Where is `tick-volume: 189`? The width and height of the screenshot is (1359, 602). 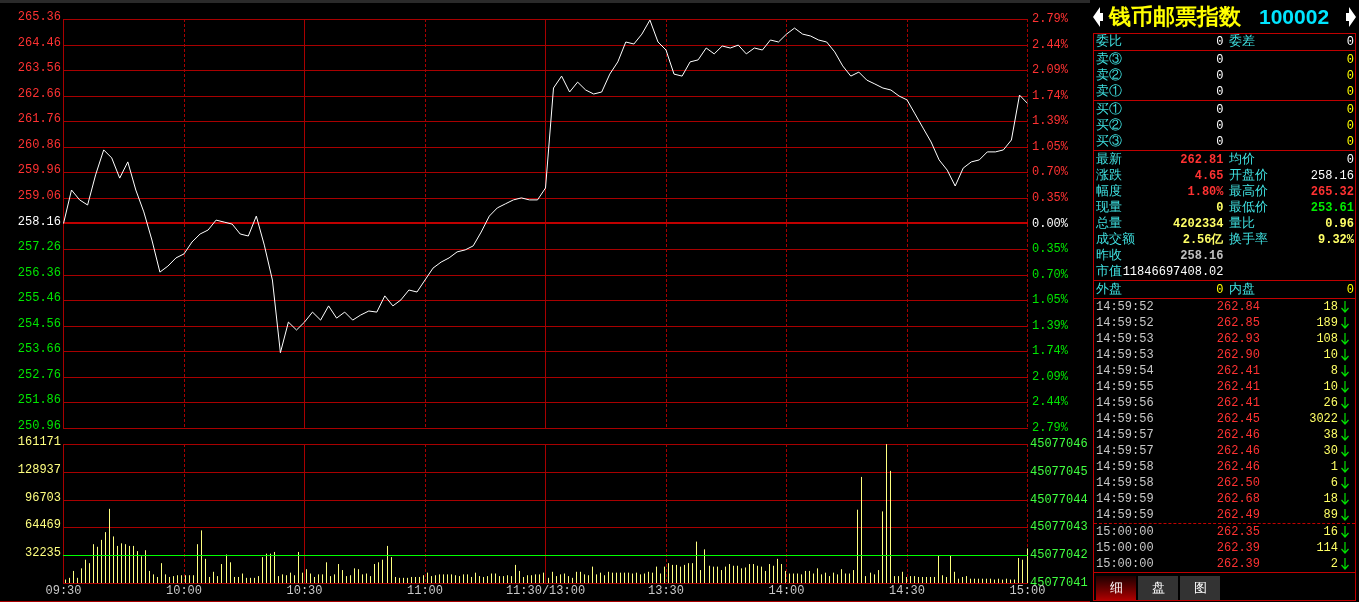
tick-volume: 189 is located at coordinates (1326, 323).